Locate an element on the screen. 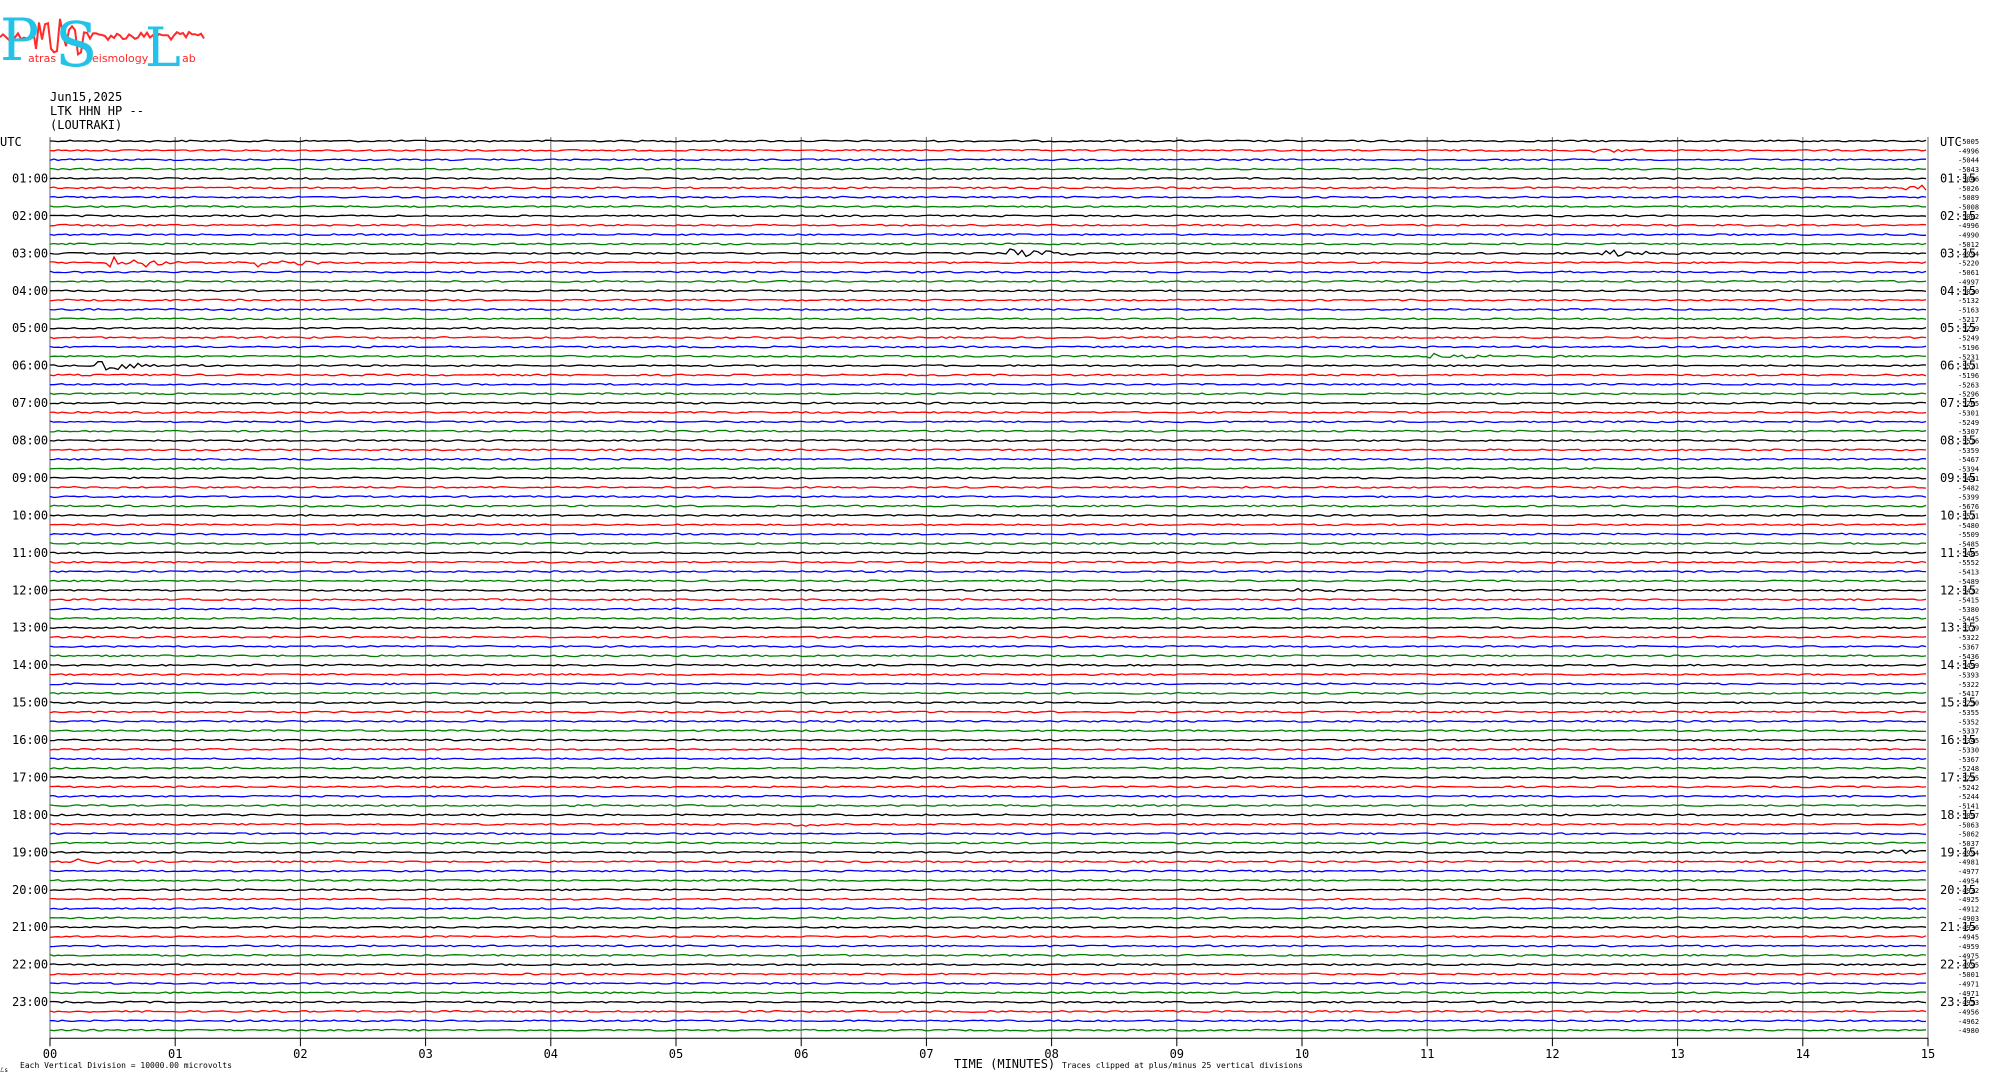 The height and width of the screenshot is (1080, 2010). trace-offset-label: -5482 is located at coordinates (1968, 488).